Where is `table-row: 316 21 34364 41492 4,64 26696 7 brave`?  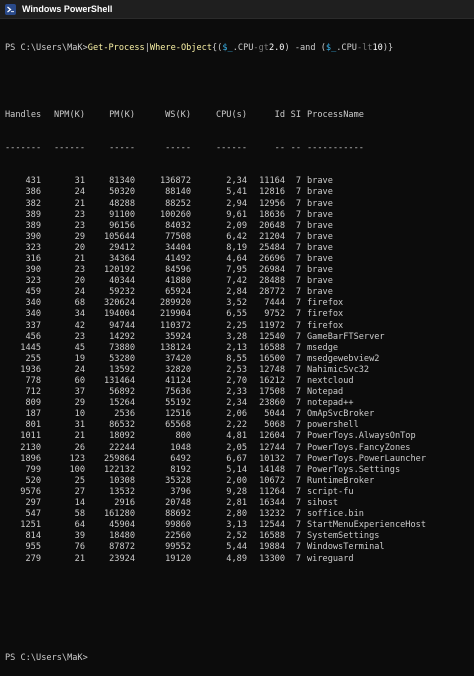
table-row: 316 21 34364 41492 4,64 26696 7 brave is located at coordinates (237, 259).